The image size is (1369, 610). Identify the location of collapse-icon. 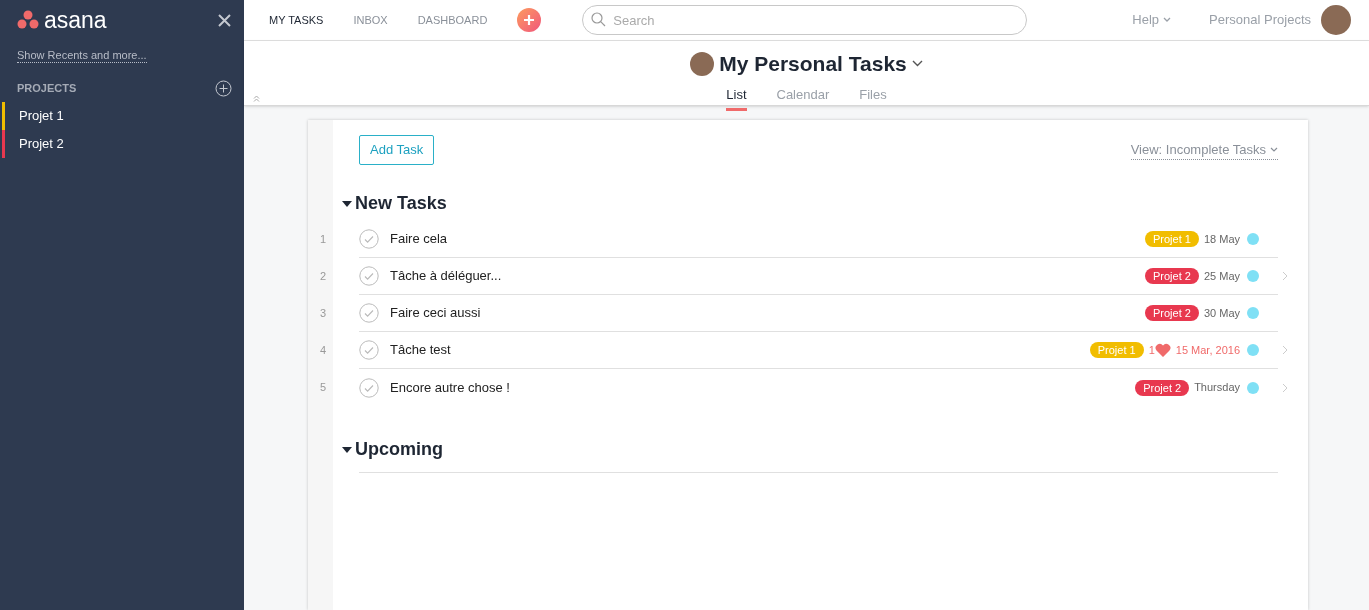
(256, 98).